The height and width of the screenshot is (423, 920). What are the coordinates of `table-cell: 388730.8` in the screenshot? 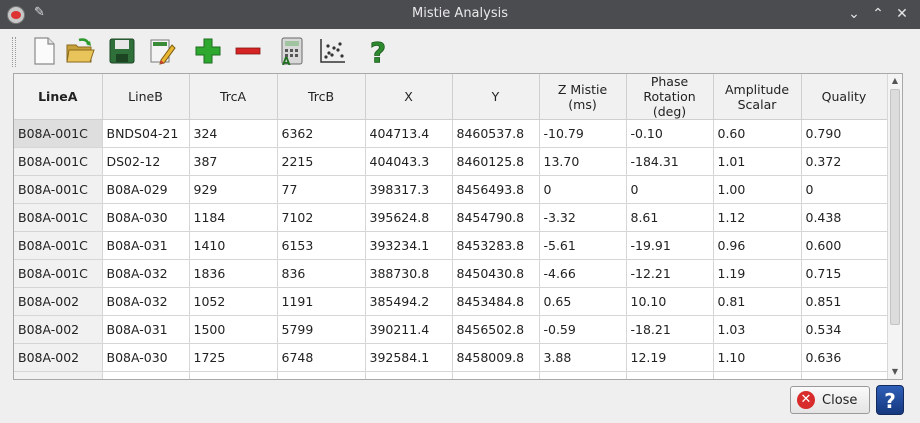 It's located at (409, 273).